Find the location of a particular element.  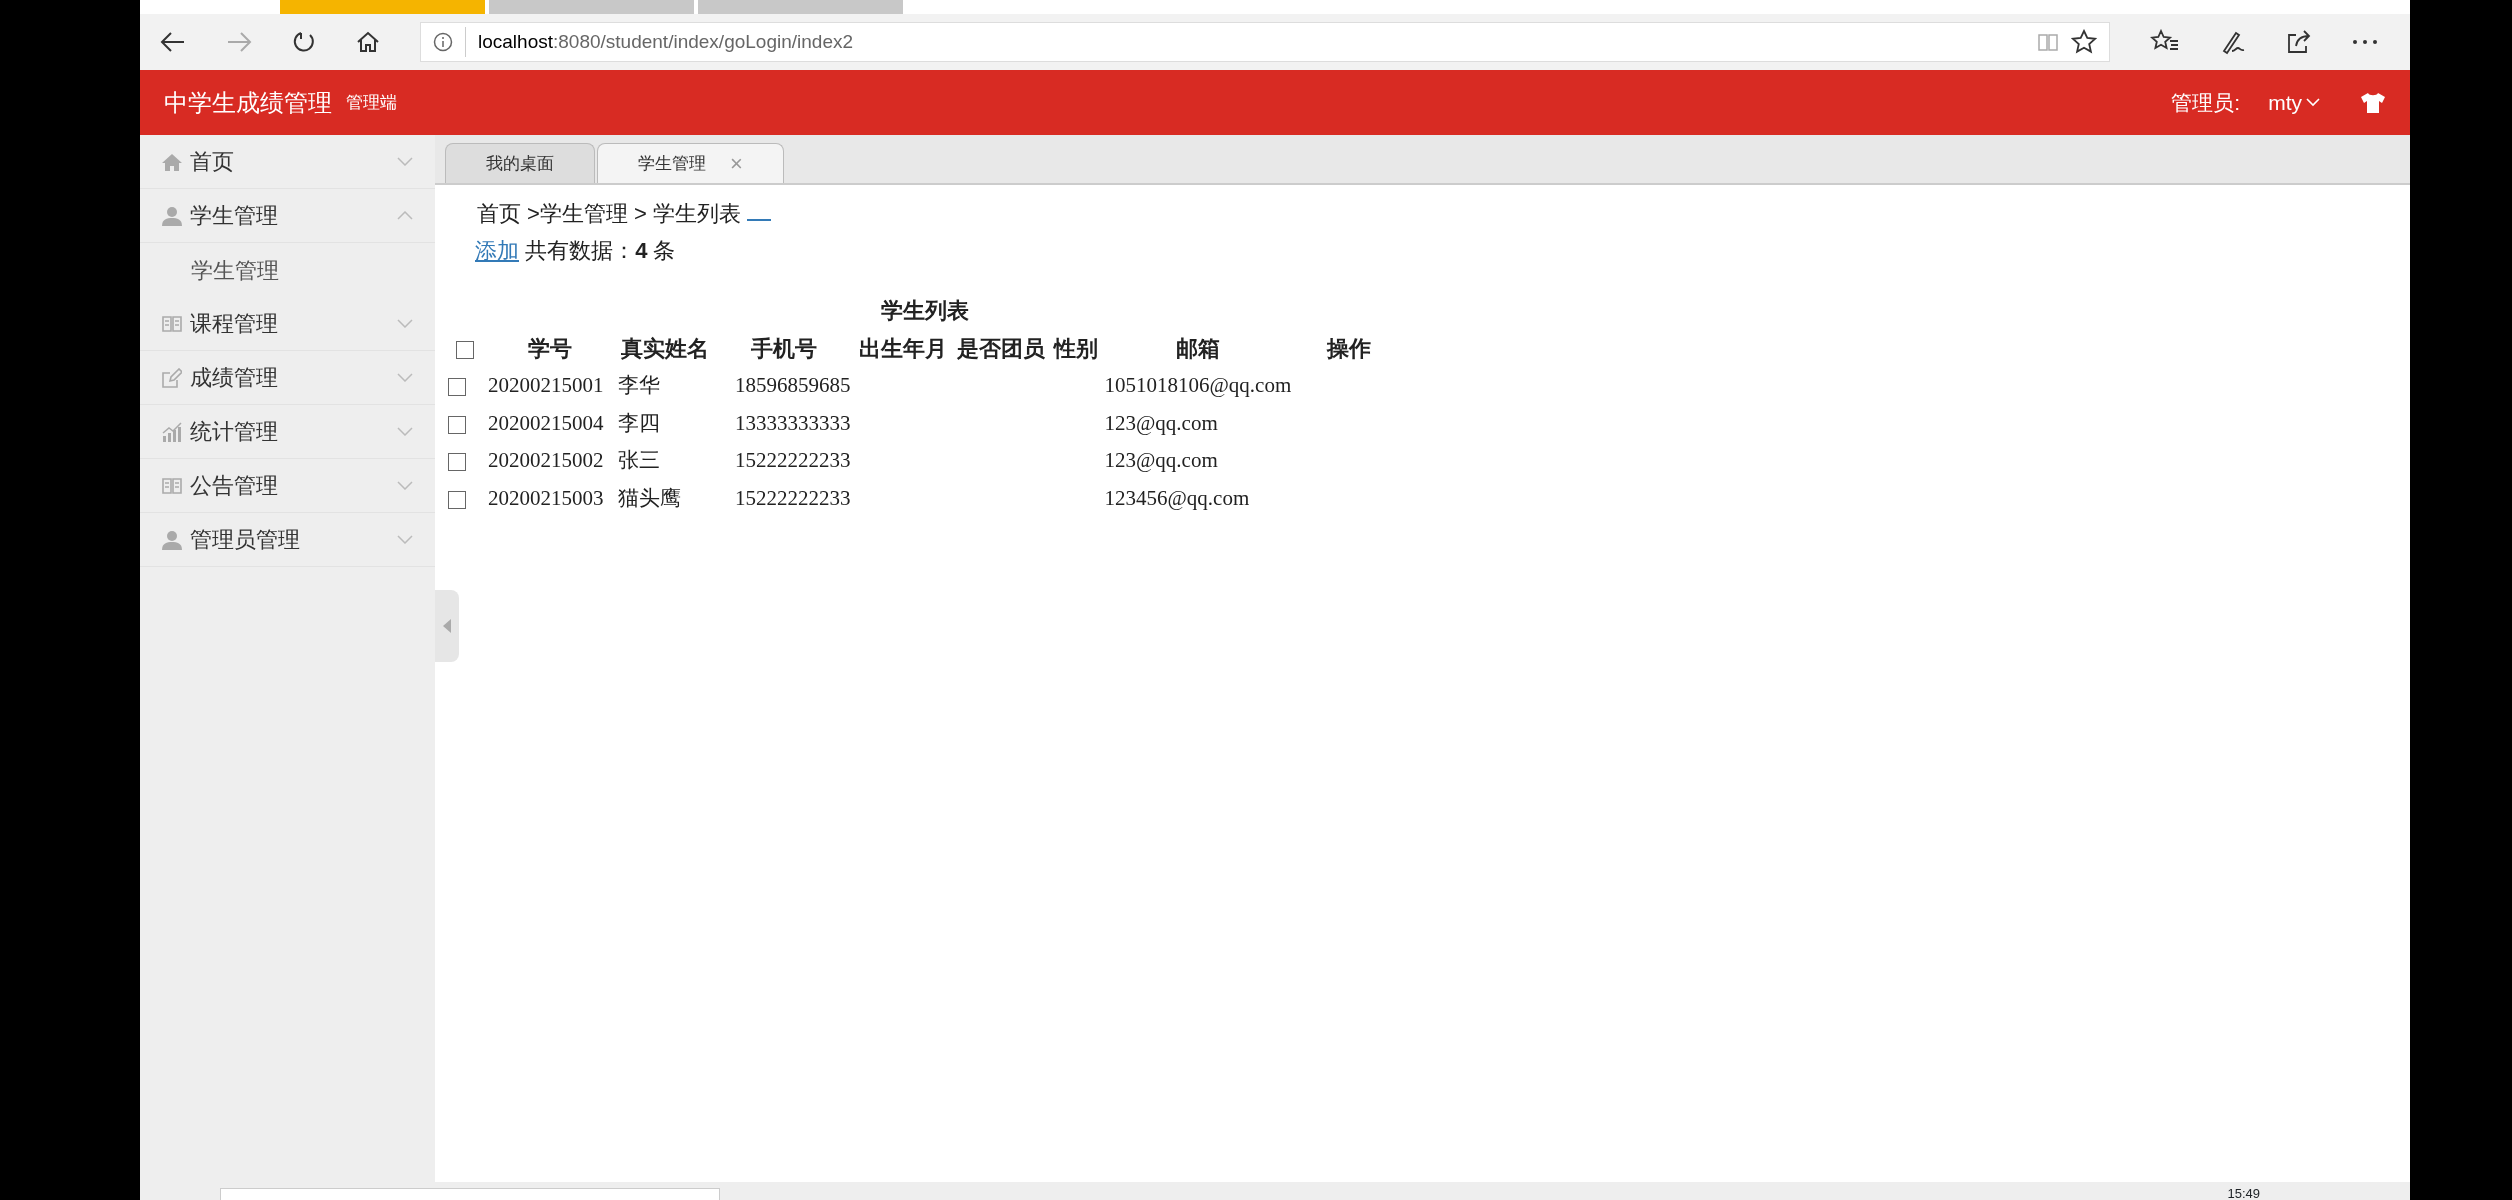

column-header: 手机号 is located at coordinates (784, 349).